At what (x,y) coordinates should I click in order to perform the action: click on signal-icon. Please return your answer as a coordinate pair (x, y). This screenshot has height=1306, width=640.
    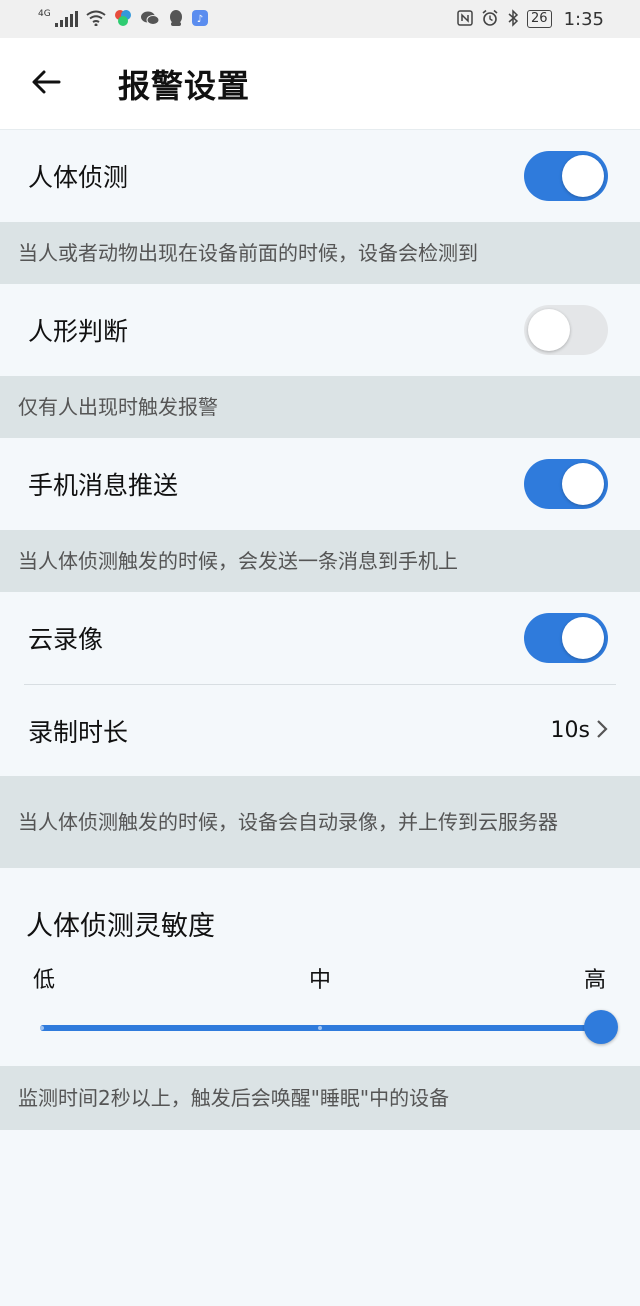
    Looking at the image, I should click on (66, 19).